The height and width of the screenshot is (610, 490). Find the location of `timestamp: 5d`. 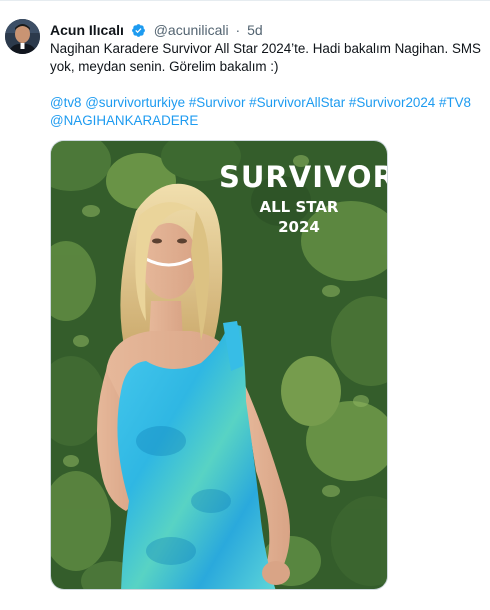

timestamp: 5d is located at coordinates (255, 30).